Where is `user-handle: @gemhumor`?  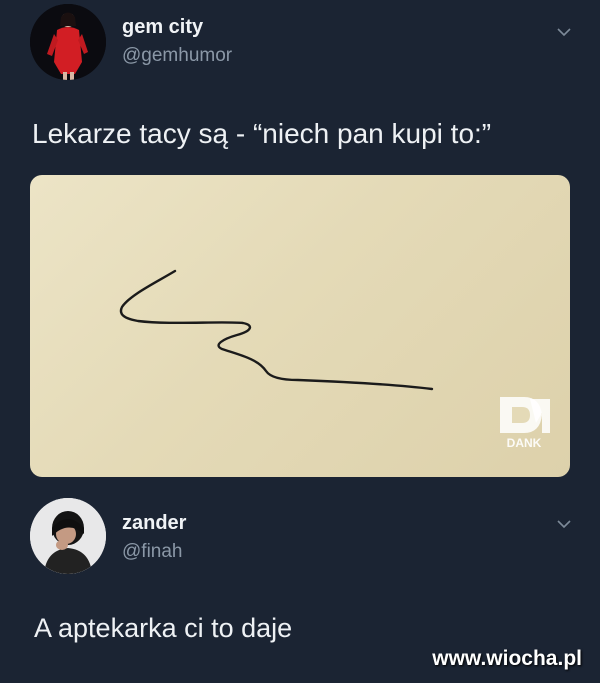 user-handle: @gemhumor is located at coordinates (177, 56).